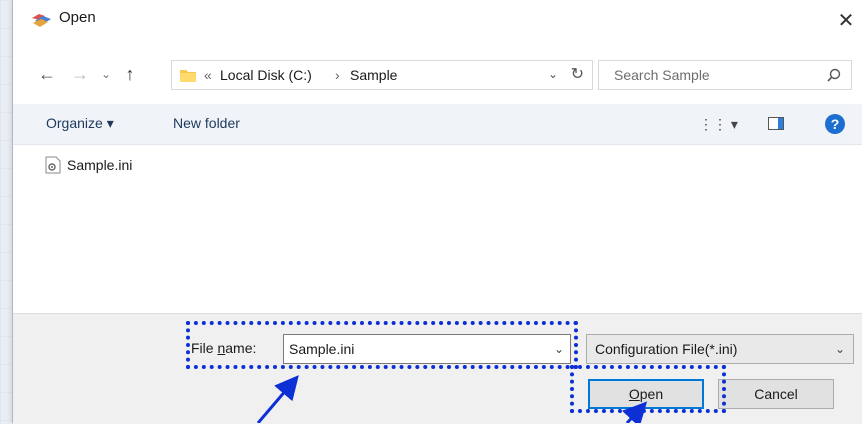  What do you see at coordinates (634, 412) in the screenshot?
I see `arrow-to-open-button` at bounding box center [634, 412].